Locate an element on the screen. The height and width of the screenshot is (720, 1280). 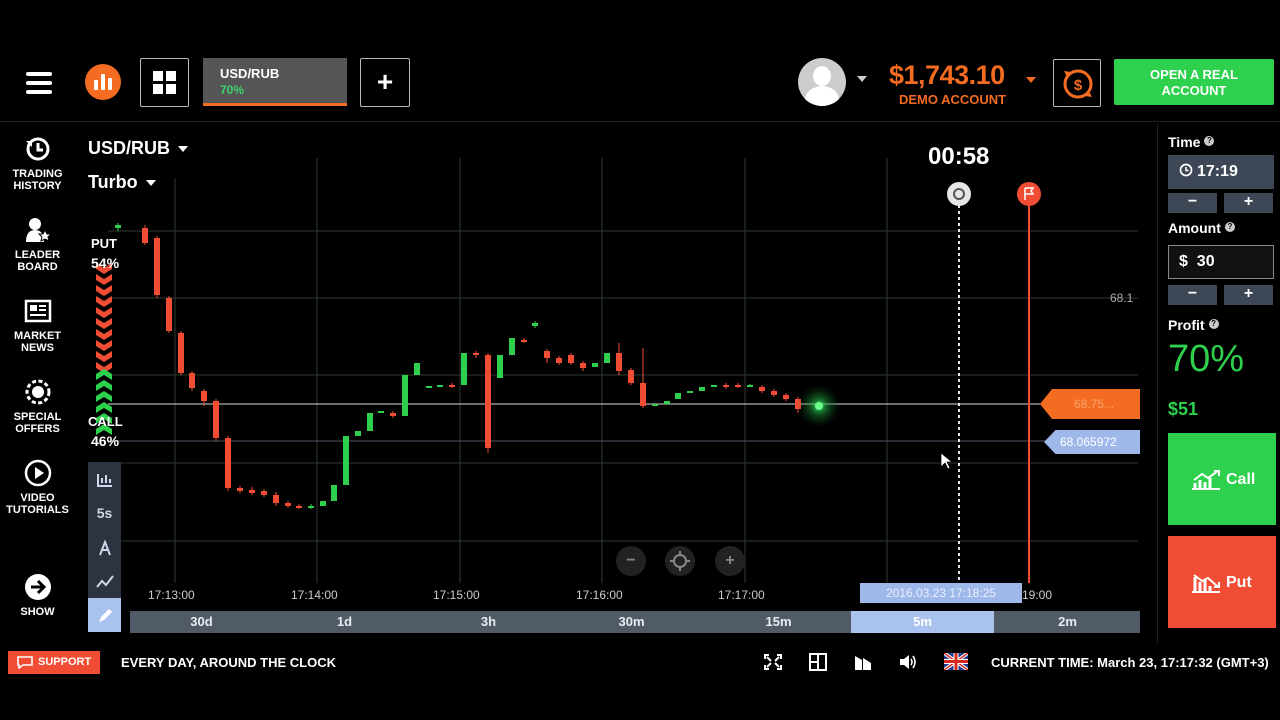
timeframe-3h: 3h is located at coordinates (488, 622).